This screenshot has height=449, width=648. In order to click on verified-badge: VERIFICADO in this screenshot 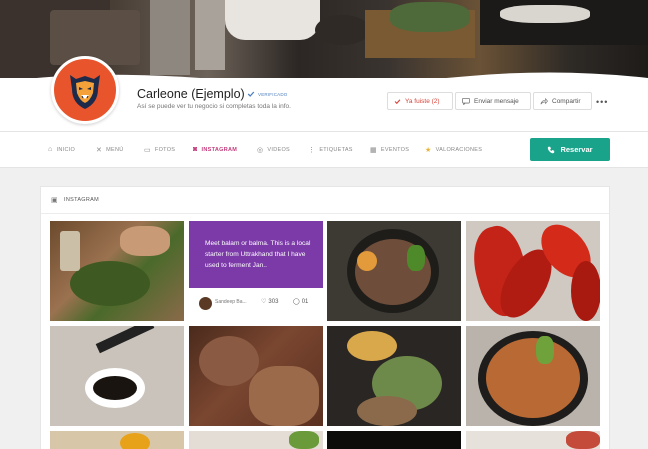, I will do `click(267, 94)`.